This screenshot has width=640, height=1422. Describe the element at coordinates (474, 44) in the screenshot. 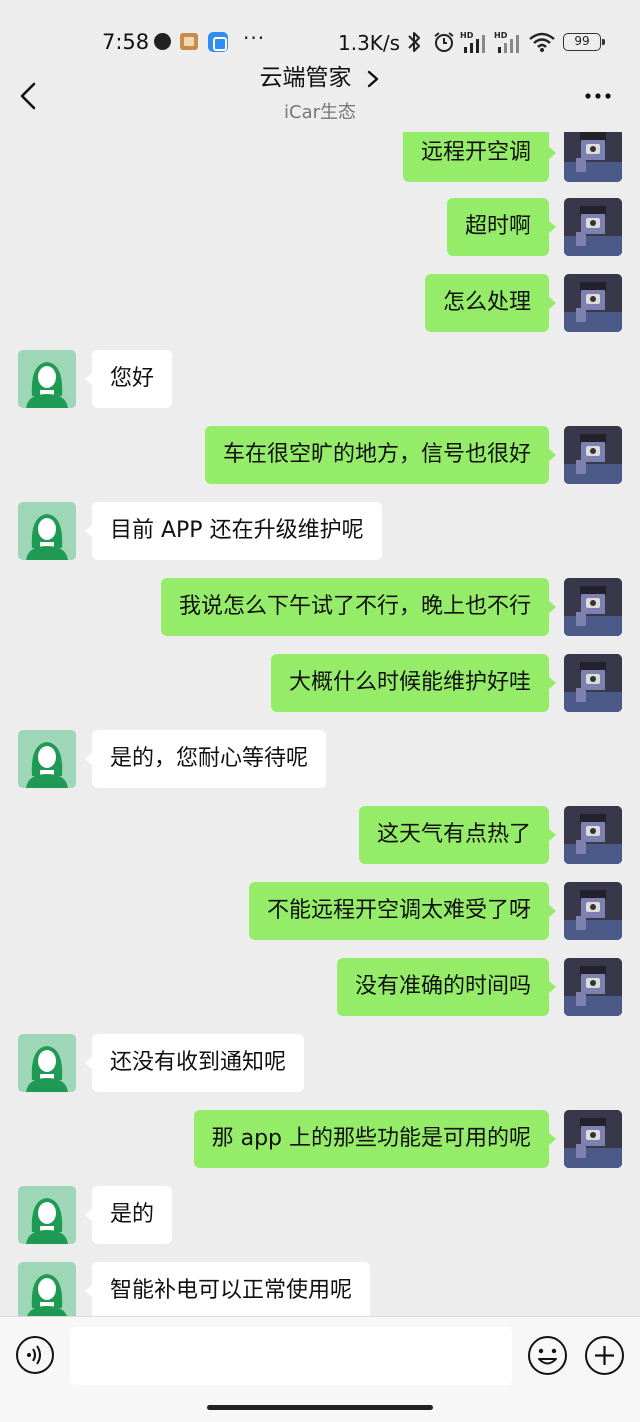

I see `cell-signal-icon` at that location.